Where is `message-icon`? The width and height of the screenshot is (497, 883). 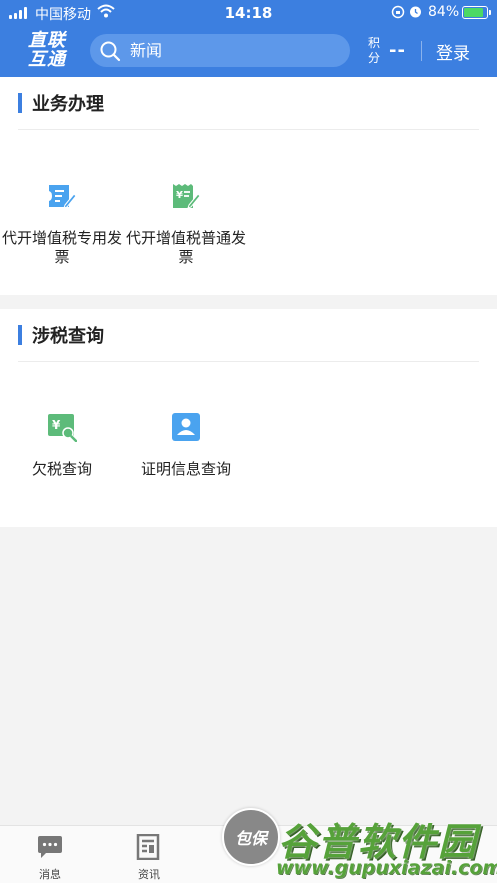 message-icon is located at coordinates (50, 847).